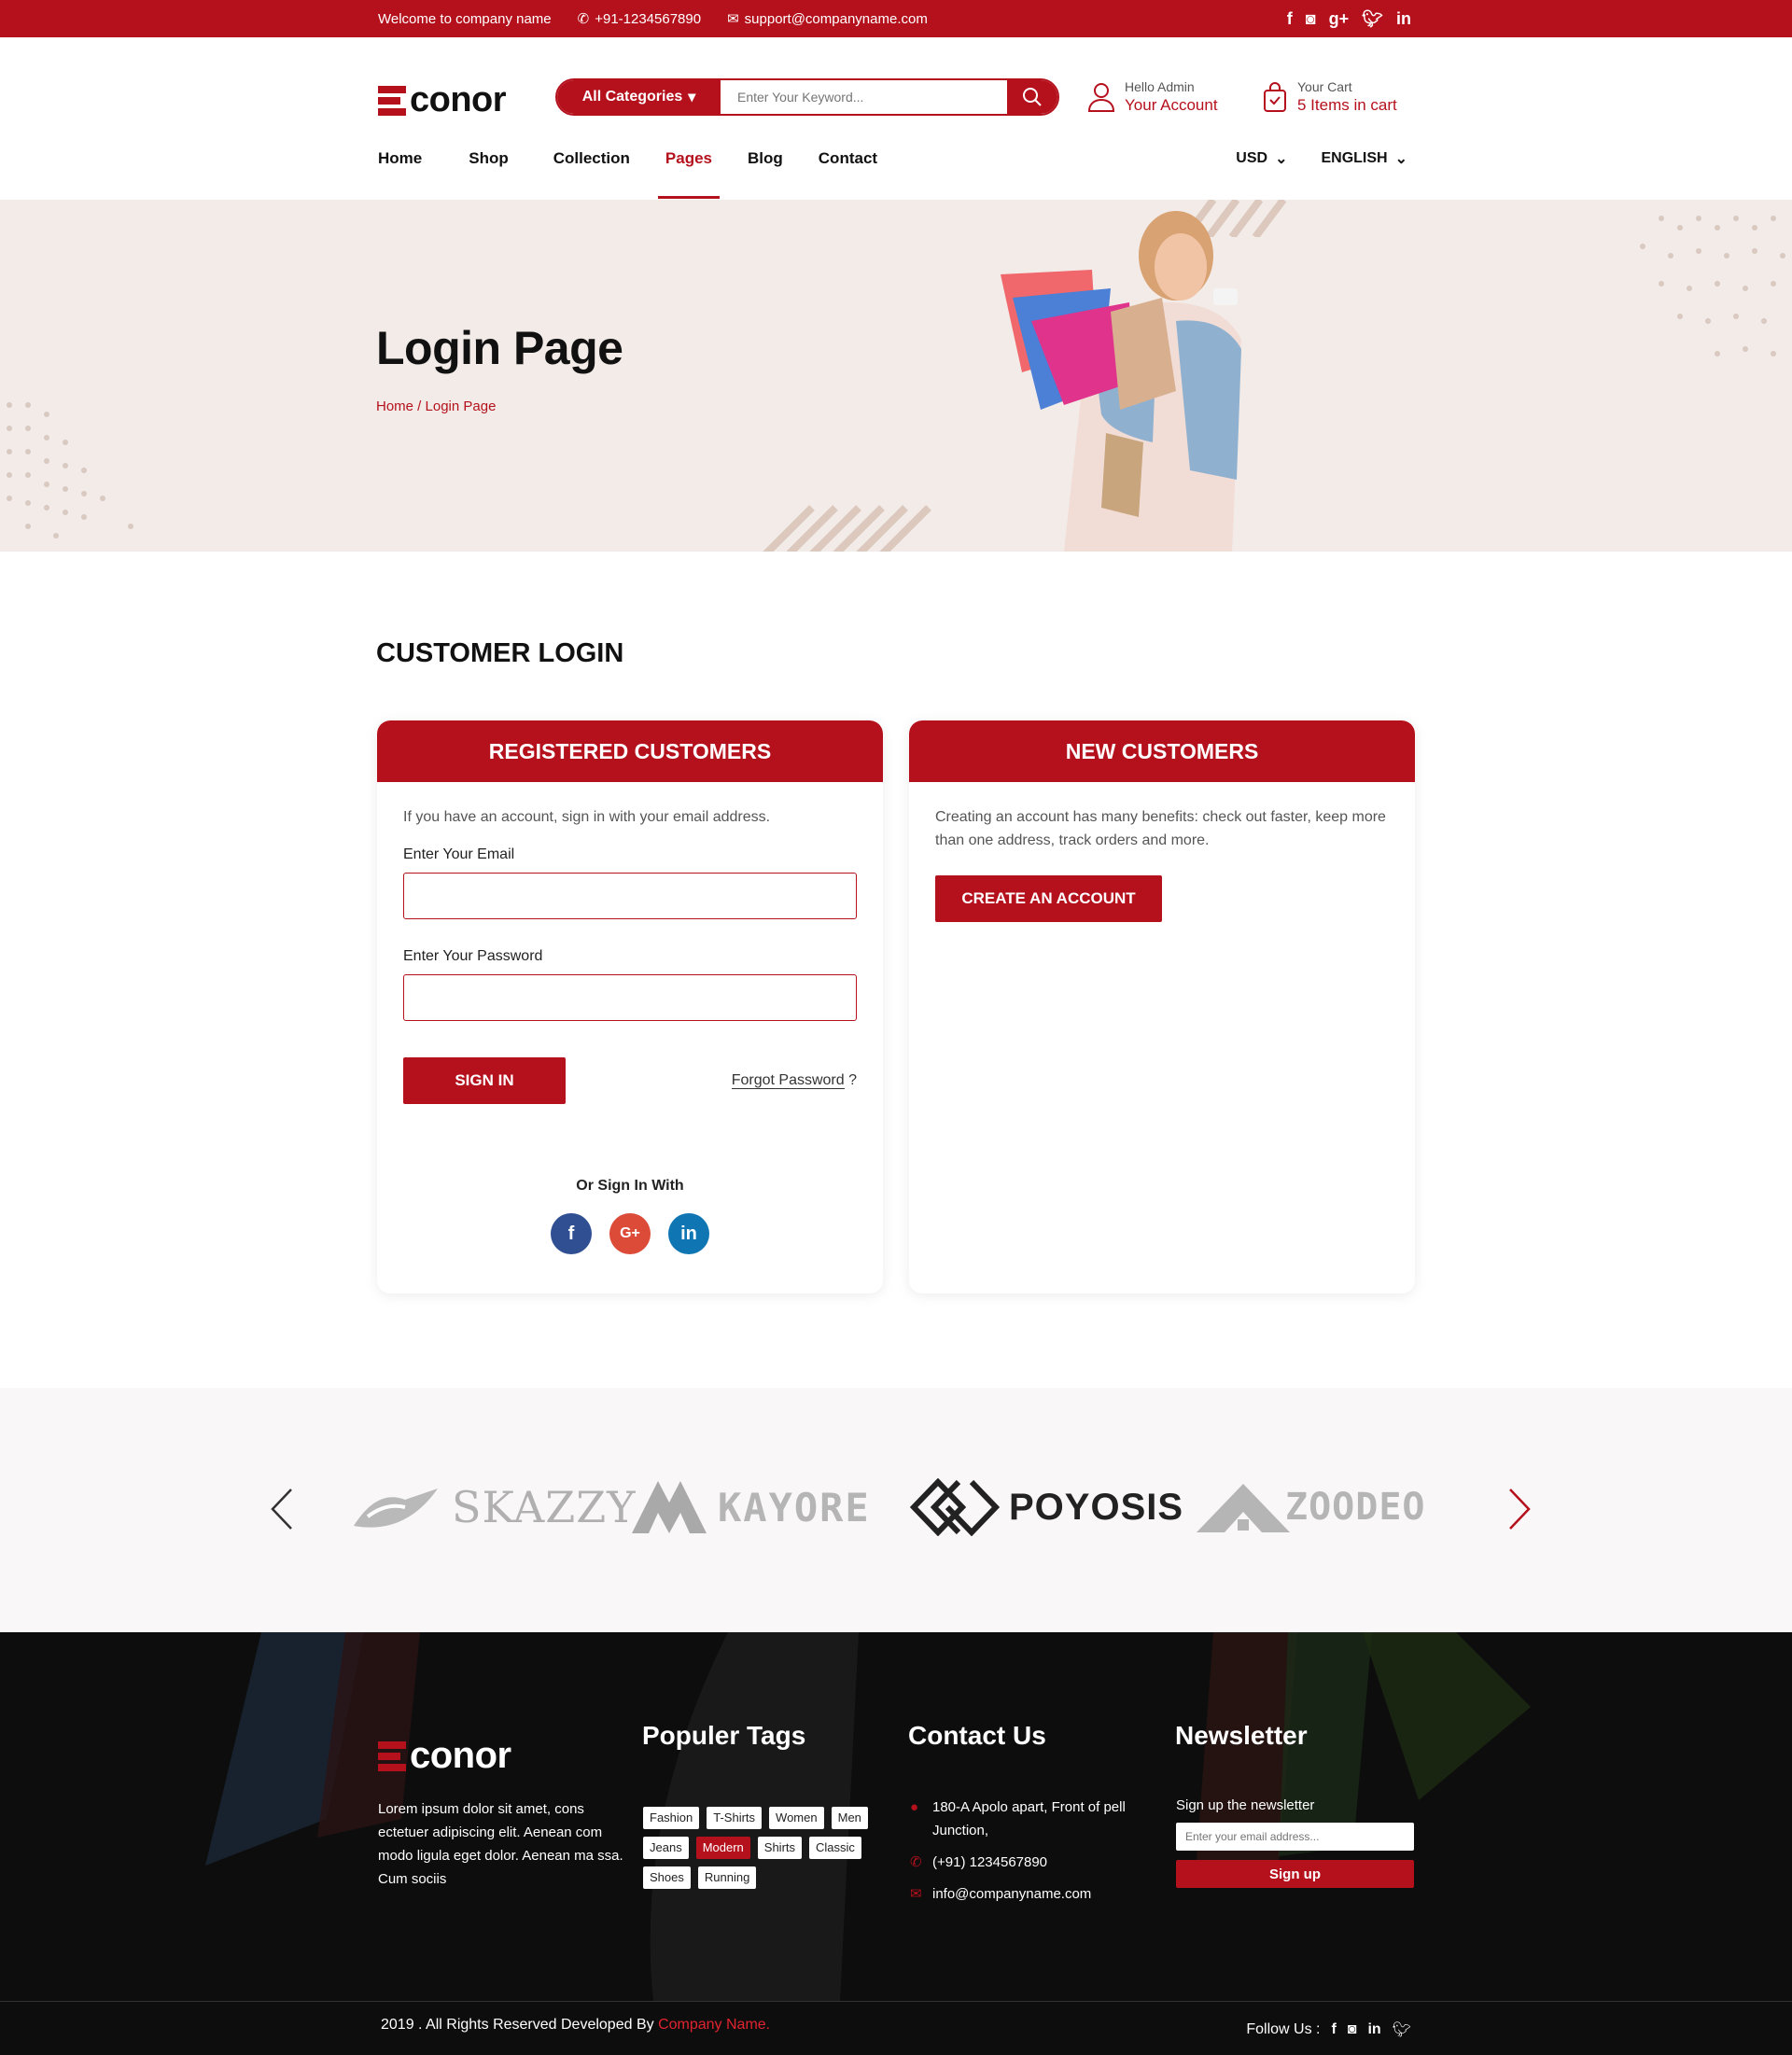  What do you see at coordinates (688, 1233) in the screenshot?
I see `linkedin-login-icon: in` at bounding box center [688, 1233].